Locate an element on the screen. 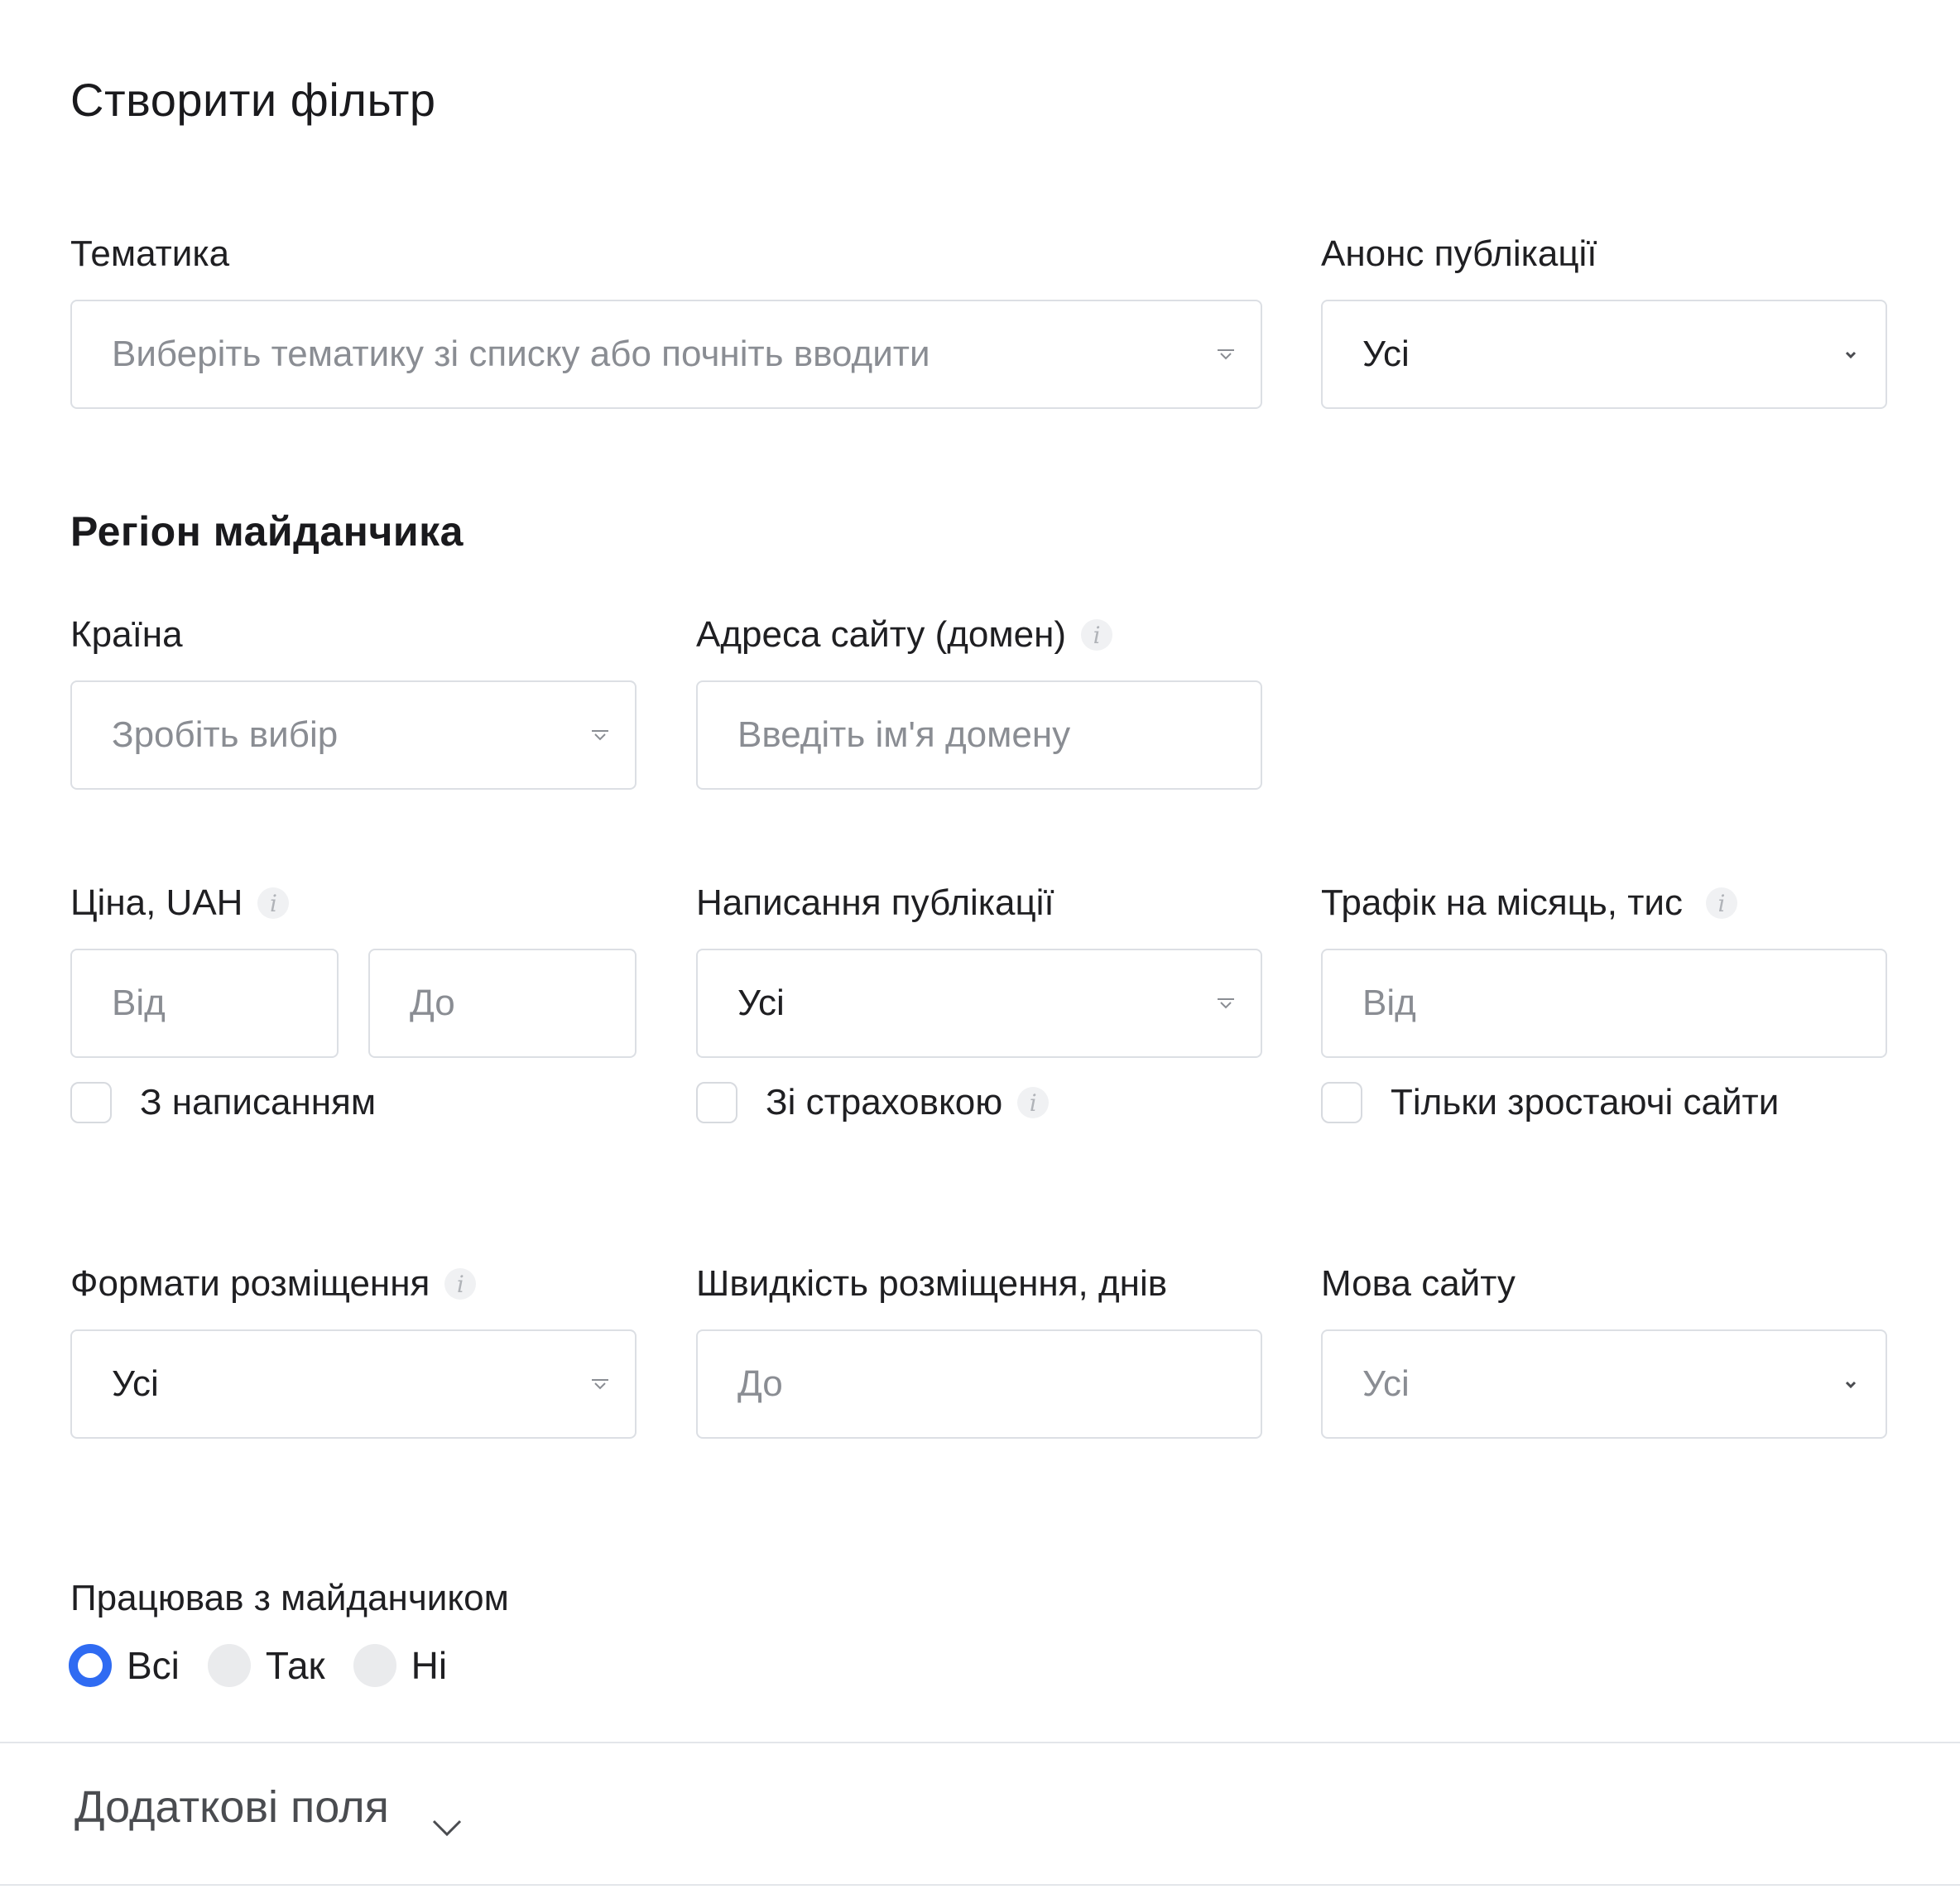  language-label: Мова сайту is located at coordinates (1419, 1283).